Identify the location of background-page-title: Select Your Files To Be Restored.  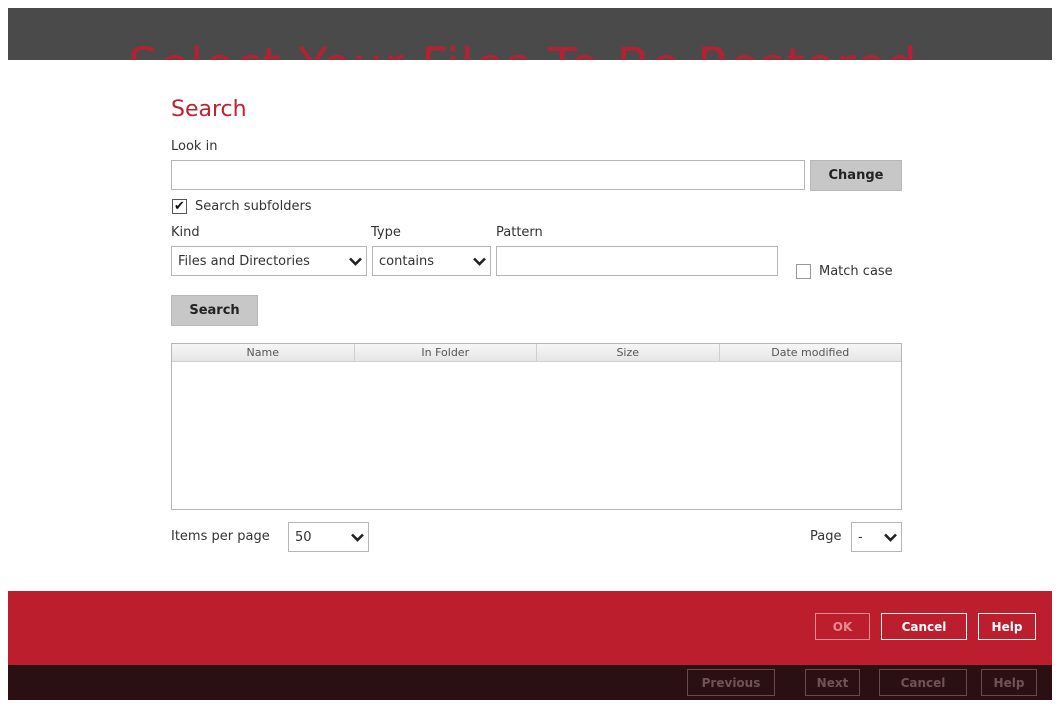
(523, 49).